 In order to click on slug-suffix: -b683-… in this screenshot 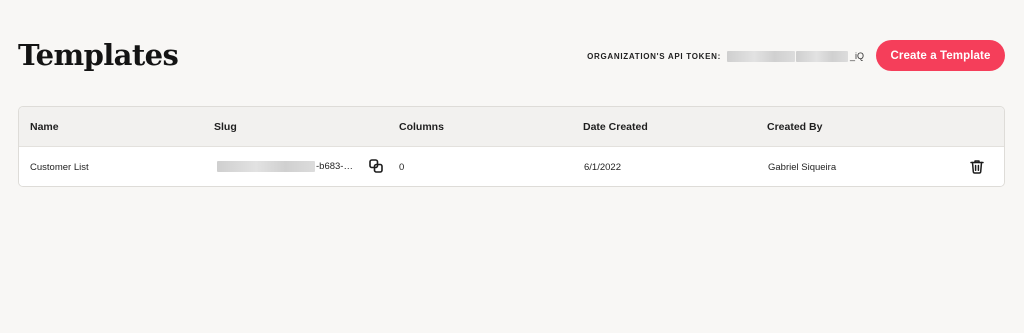, I will do `click(334, 166)`.